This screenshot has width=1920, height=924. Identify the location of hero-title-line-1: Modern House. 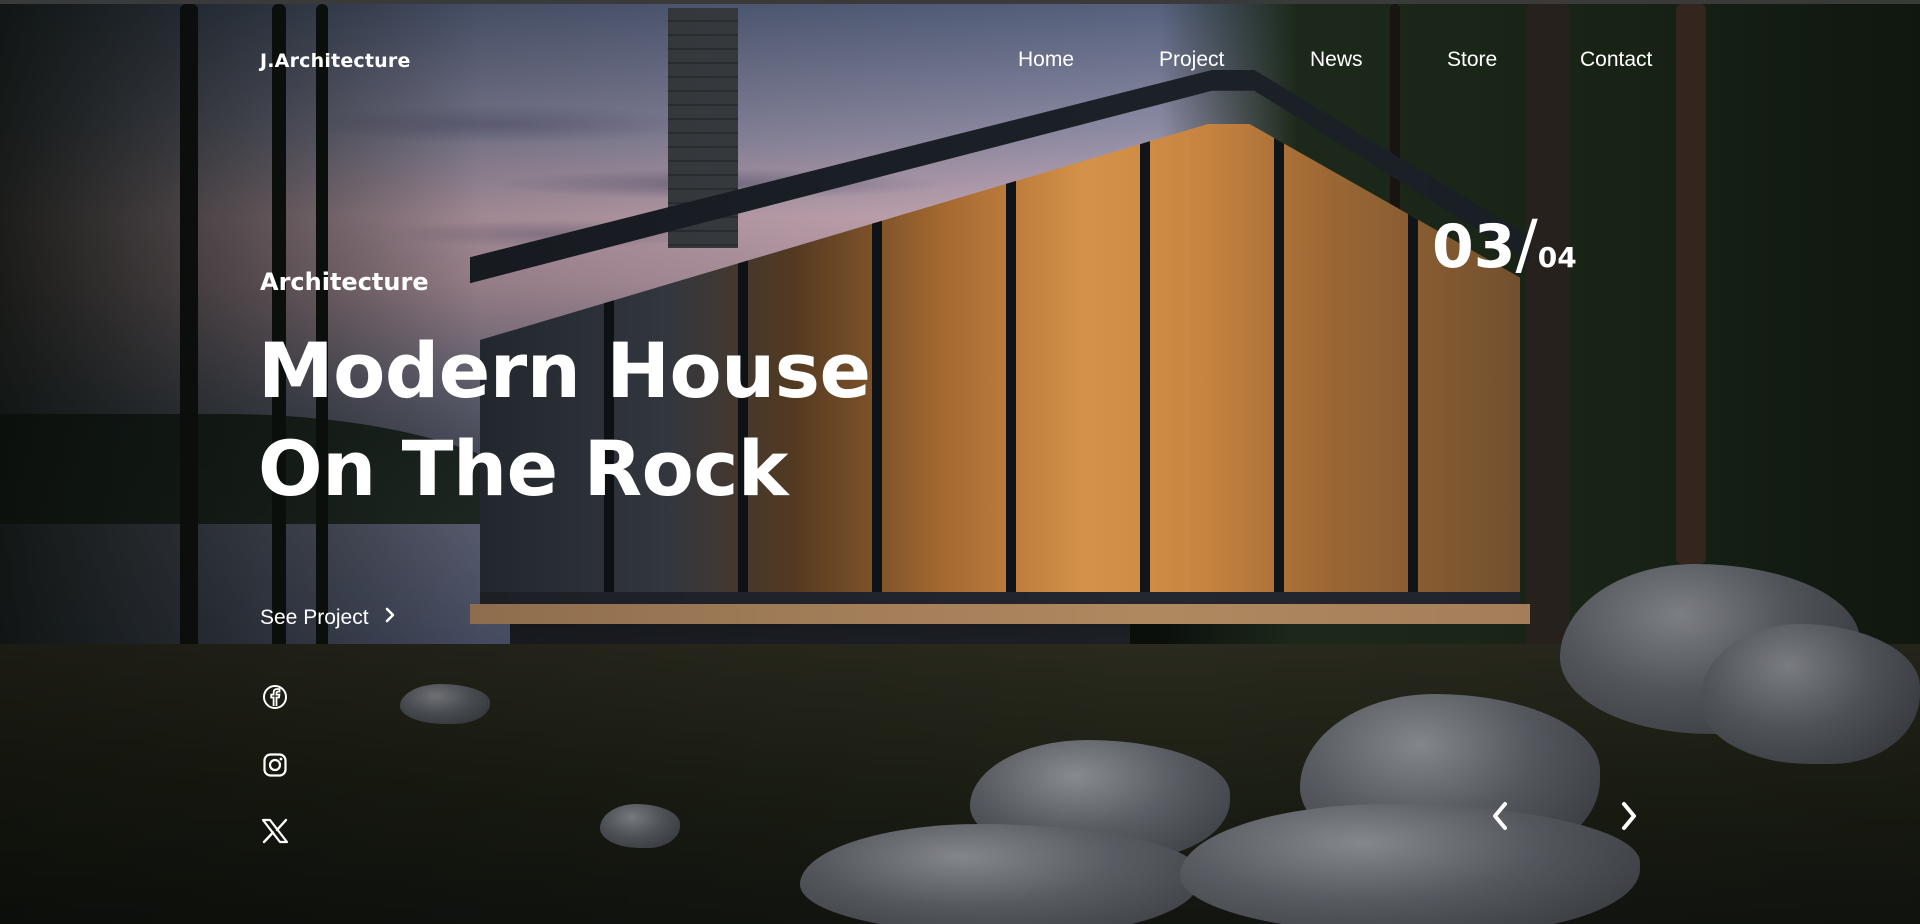
(564, 370).